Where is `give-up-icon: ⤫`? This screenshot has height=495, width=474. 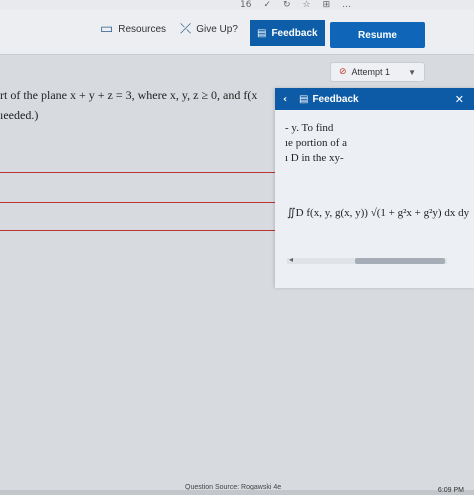 give-up-icon: ⤫ is located at coordinates (186, 29).